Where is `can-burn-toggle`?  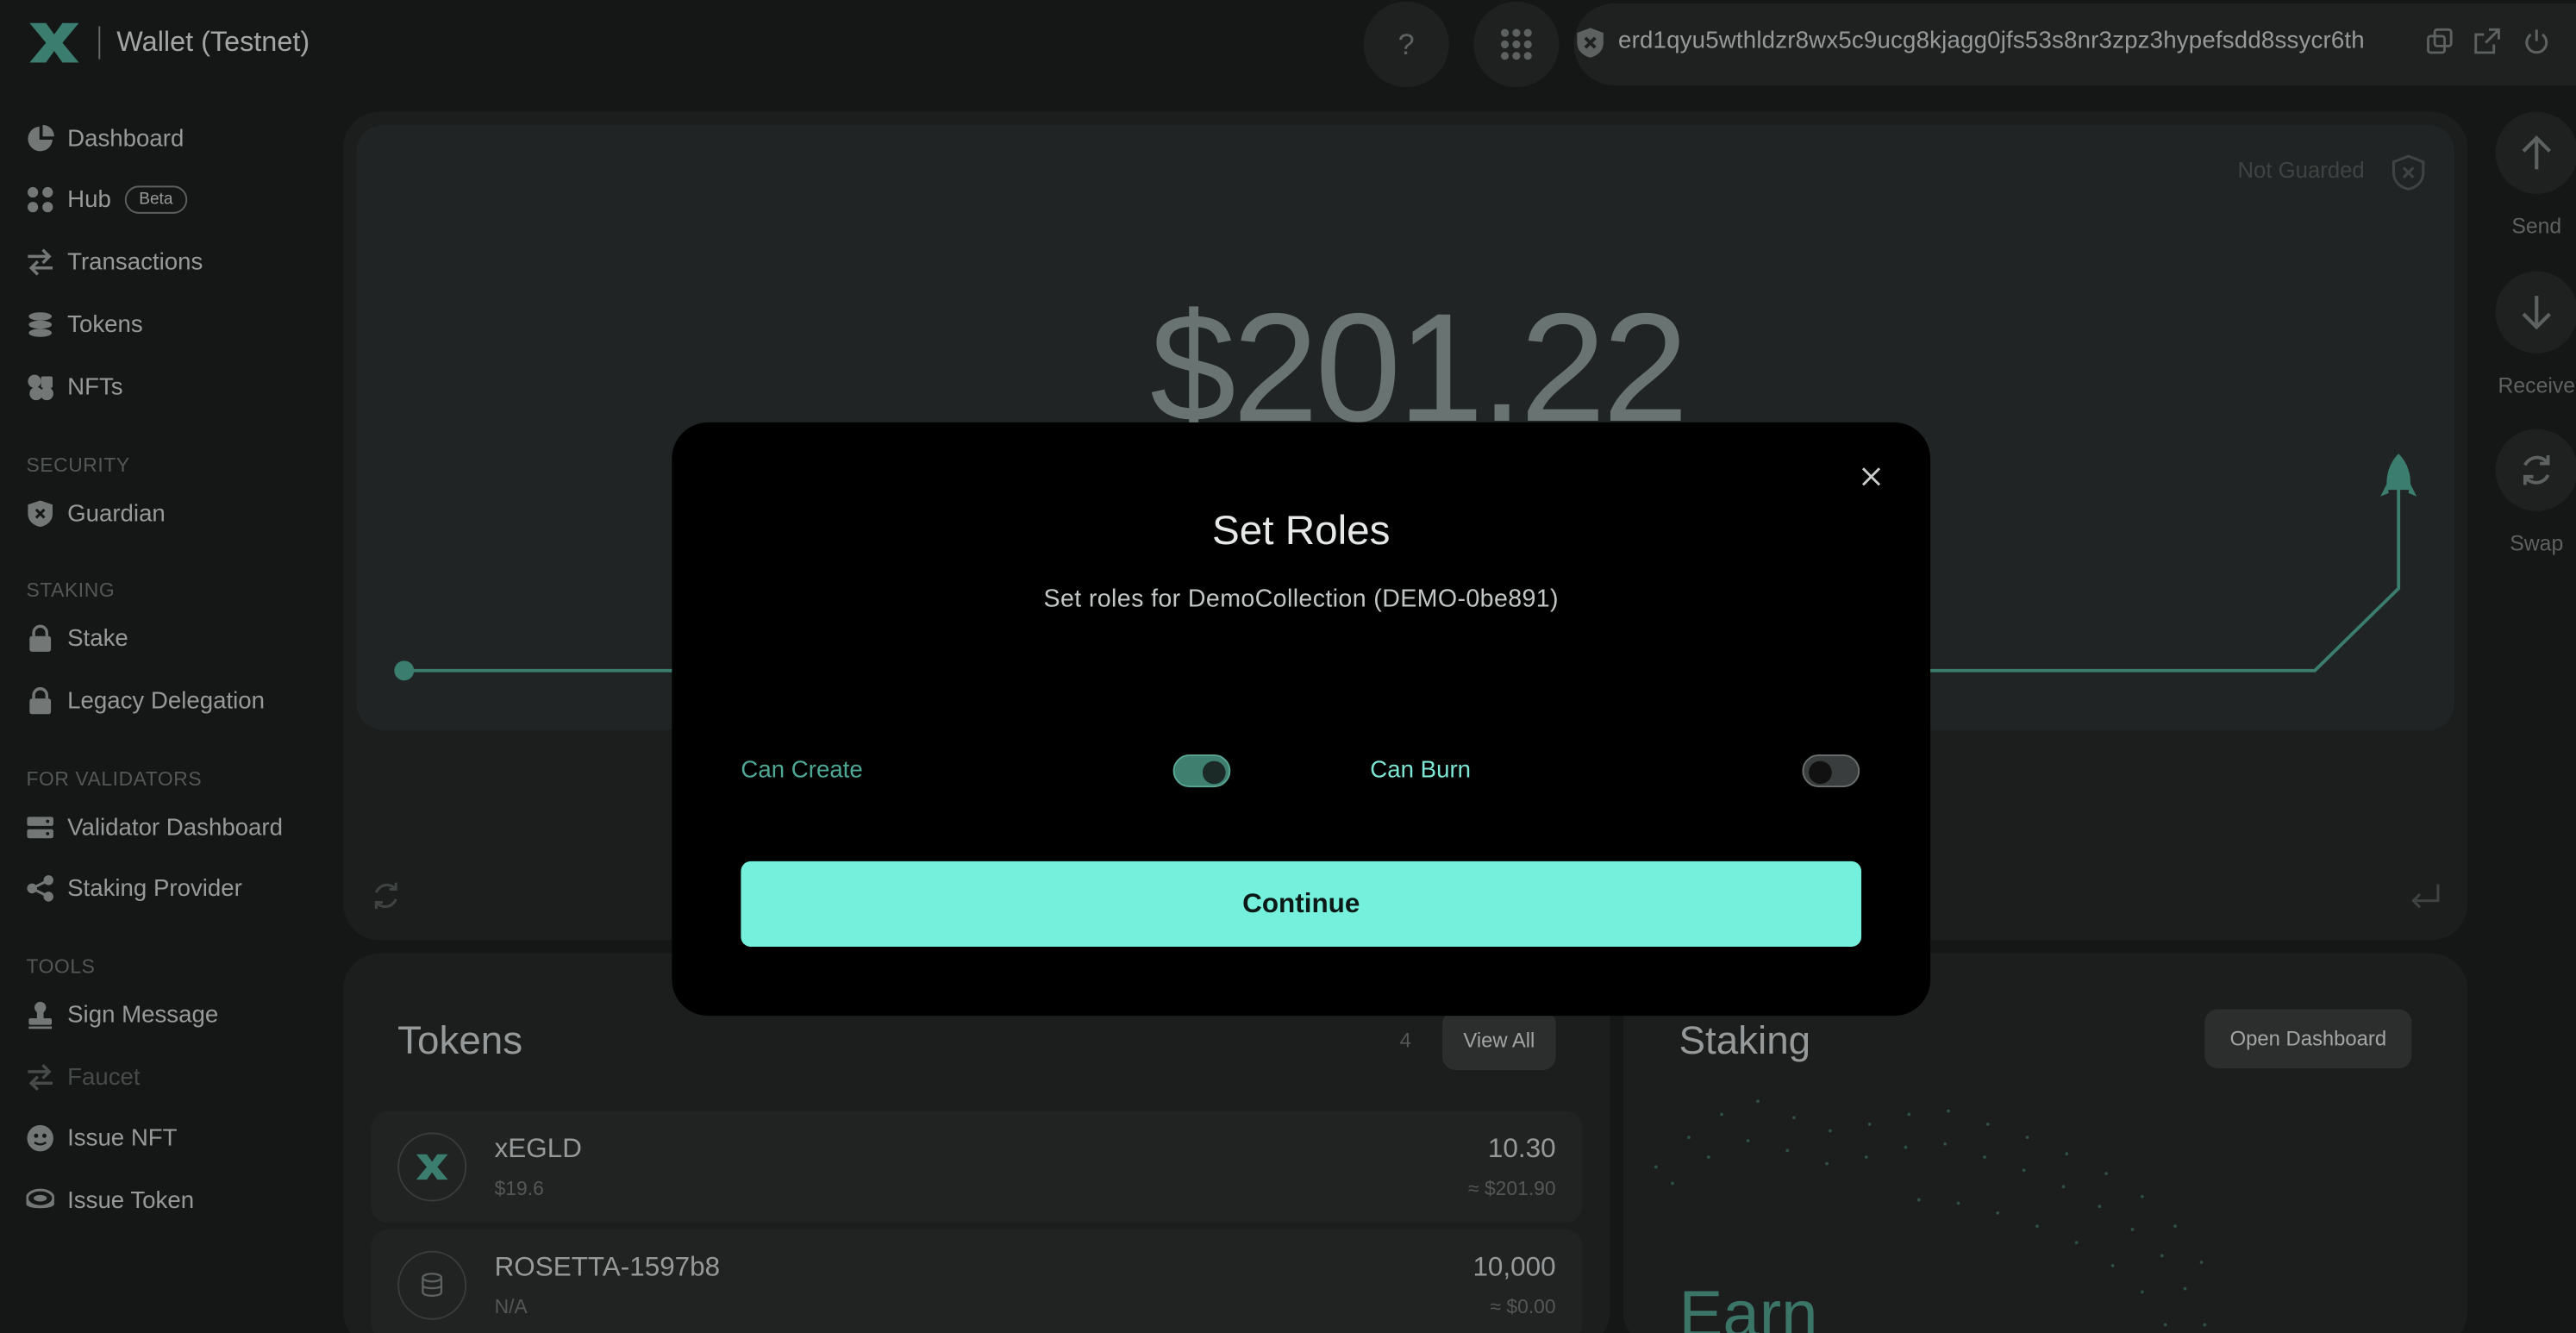 can-burn-toggle is located at coordinates (1831, 771).